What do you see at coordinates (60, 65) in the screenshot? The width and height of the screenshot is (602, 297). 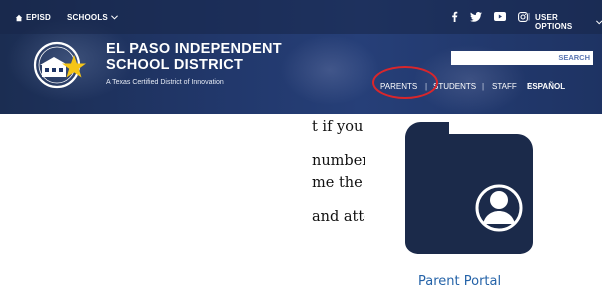 I see `district-seal-logo` at bounding box center [60, 65].